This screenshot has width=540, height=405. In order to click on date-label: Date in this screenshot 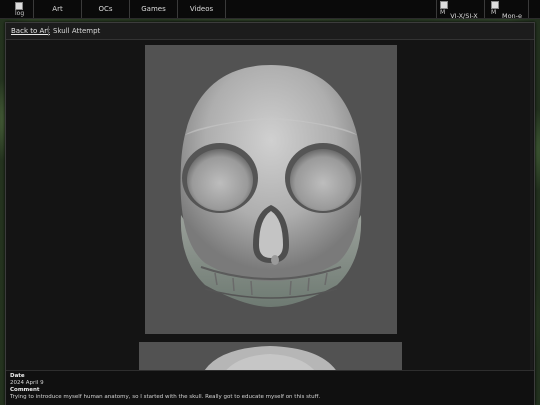, I will do `click(17, 376)`.